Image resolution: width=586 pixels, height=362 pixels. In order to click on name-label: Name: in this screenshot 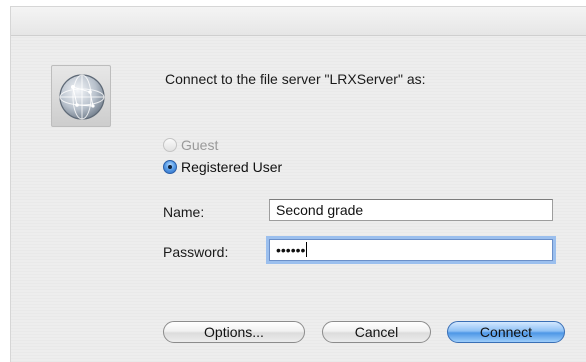, I will do `click(184, 212)`.